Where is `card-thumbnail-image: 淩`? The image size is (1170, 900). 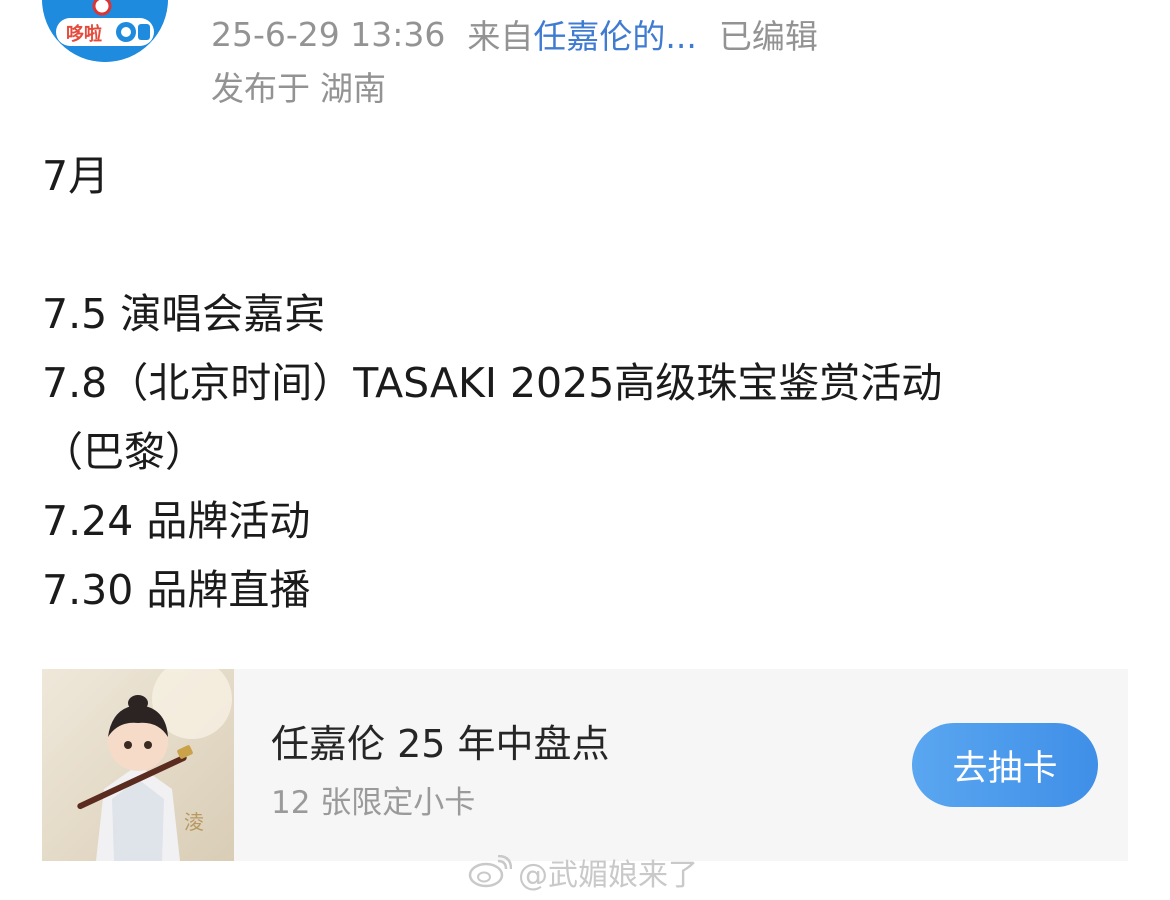 card-thumbnail-image: 淩 is located at coordinates (138, 765).